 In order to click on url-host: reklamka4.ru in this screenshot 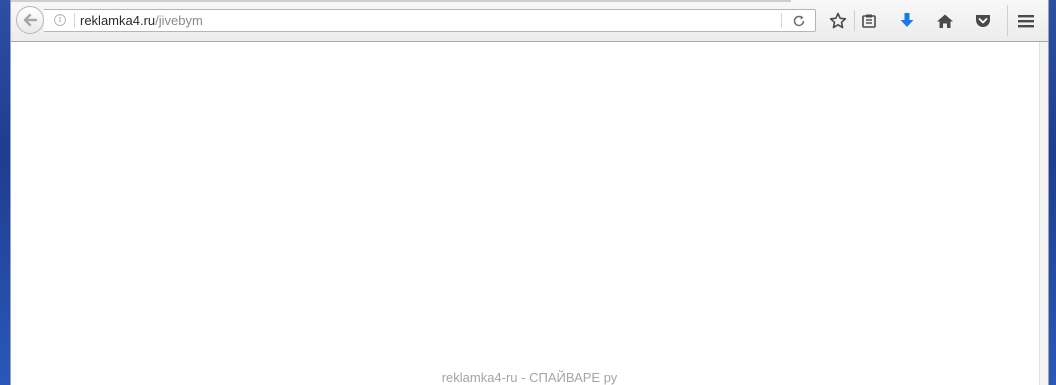, I will do `click(118, 20)`.